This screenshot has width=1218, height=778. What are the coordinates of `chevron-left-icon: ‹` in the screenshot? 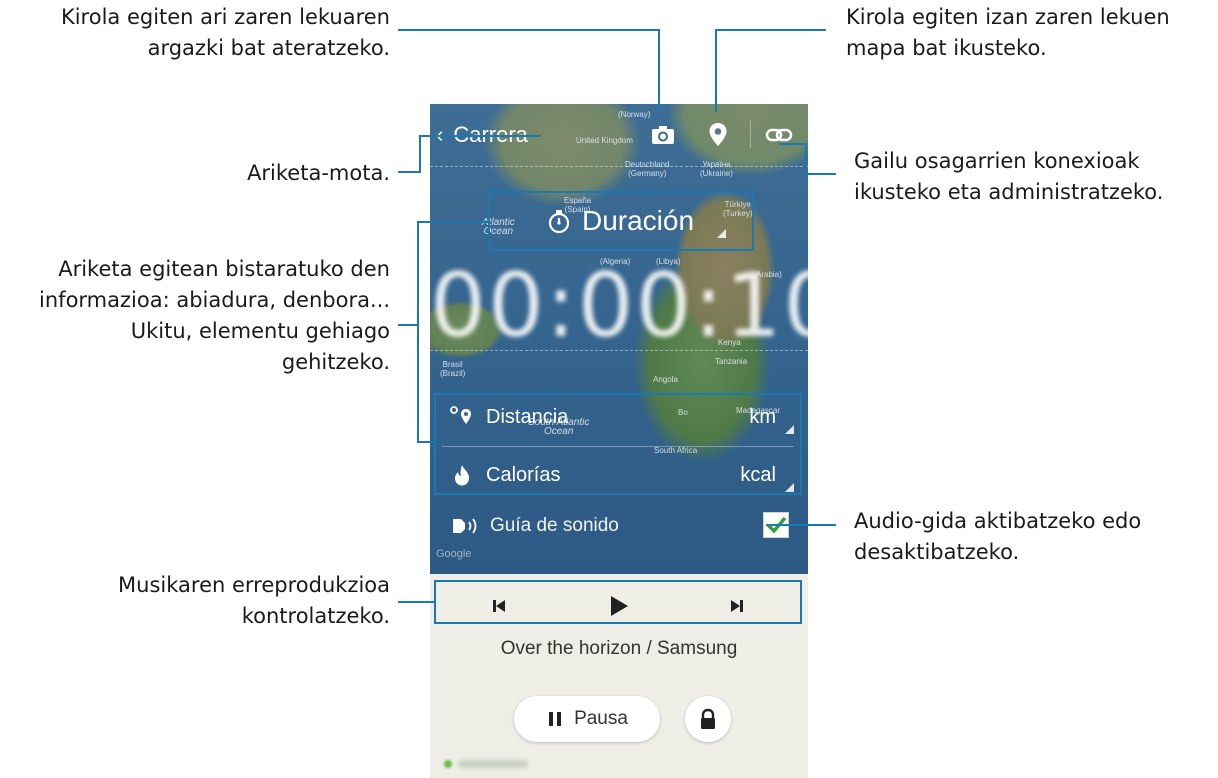 It's located at (440, 134).